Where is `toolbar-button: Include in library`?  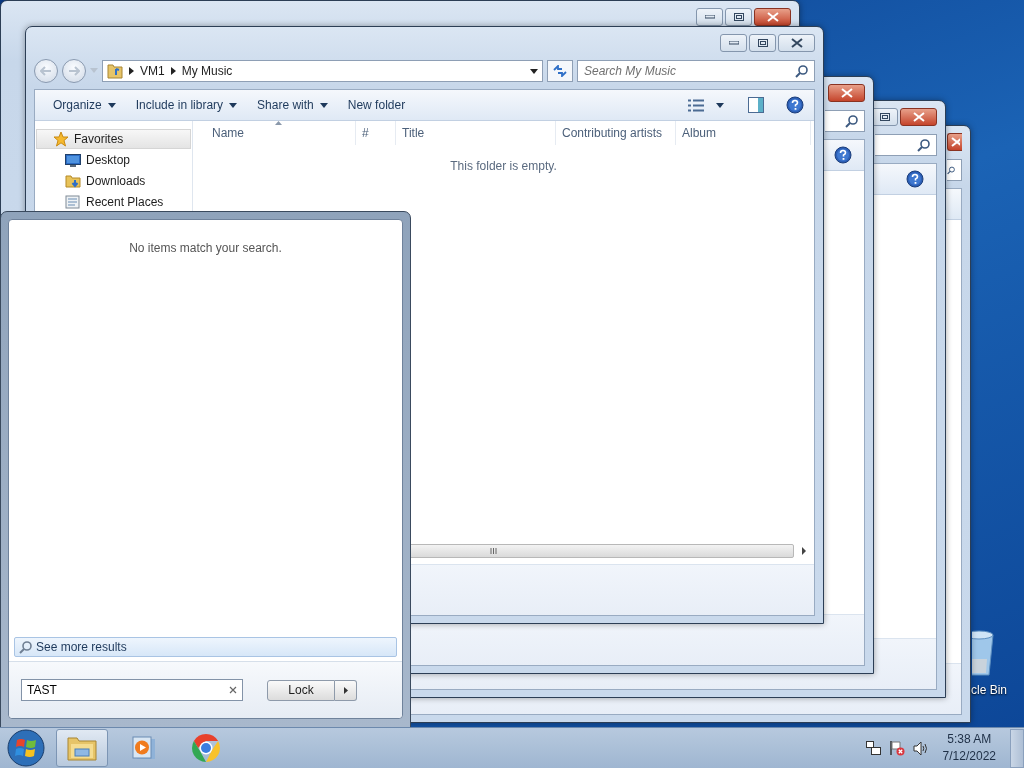
toolbar-button: Include in library is located at coordinates (186, 105).